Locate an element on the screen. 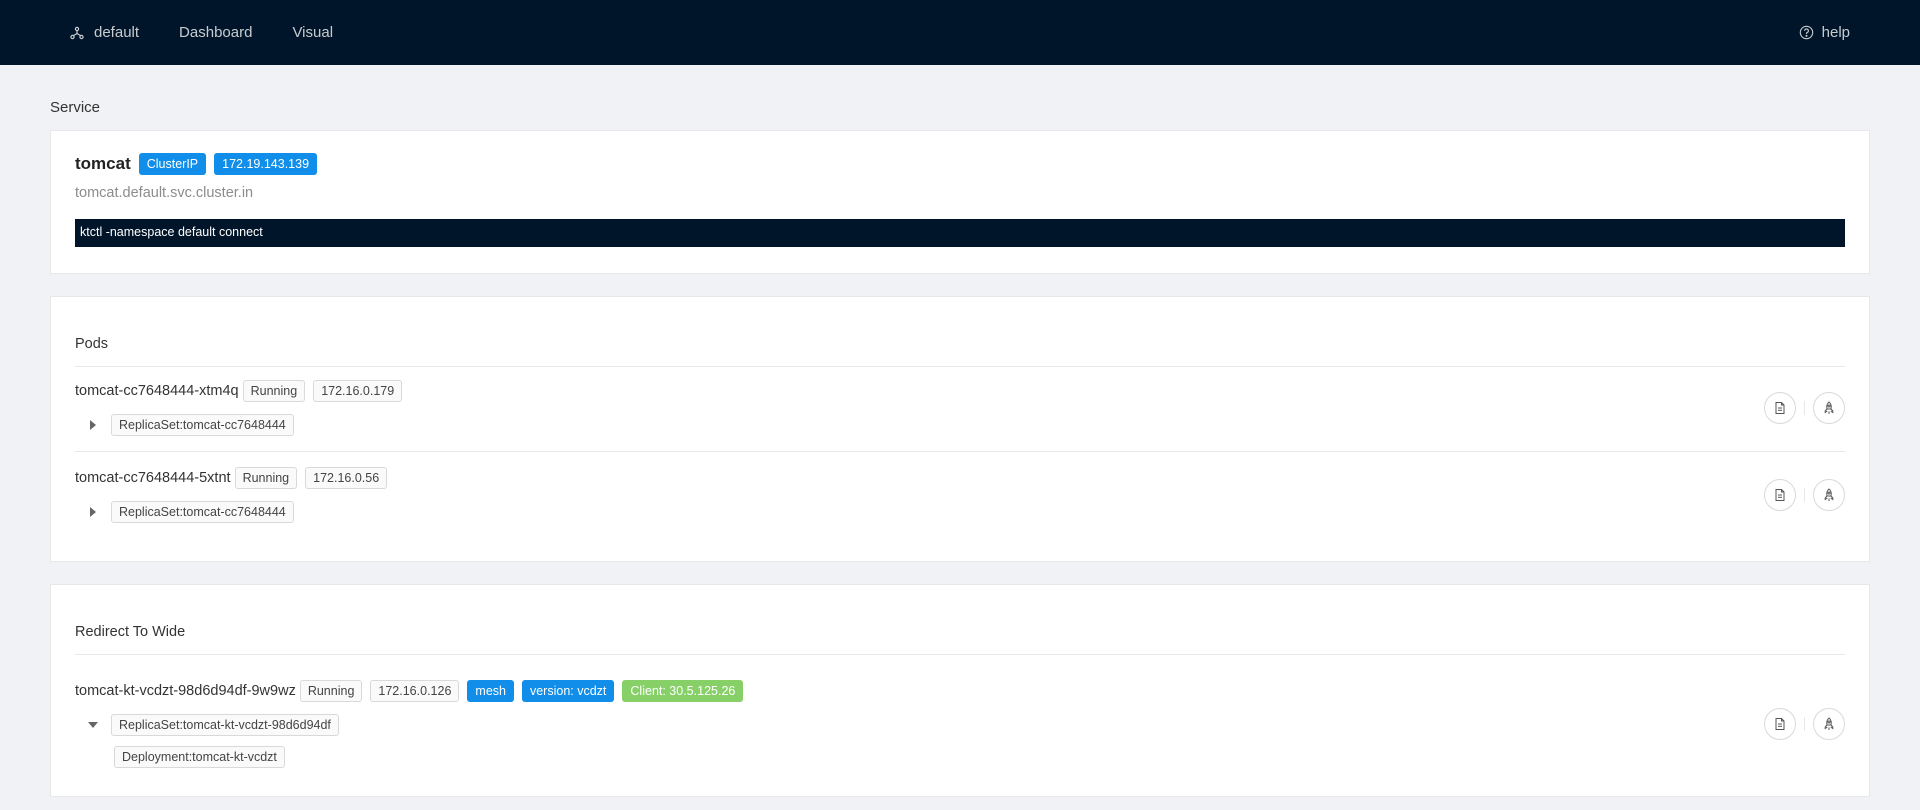  service-name: tomcat is located at coordinates (103, 163).